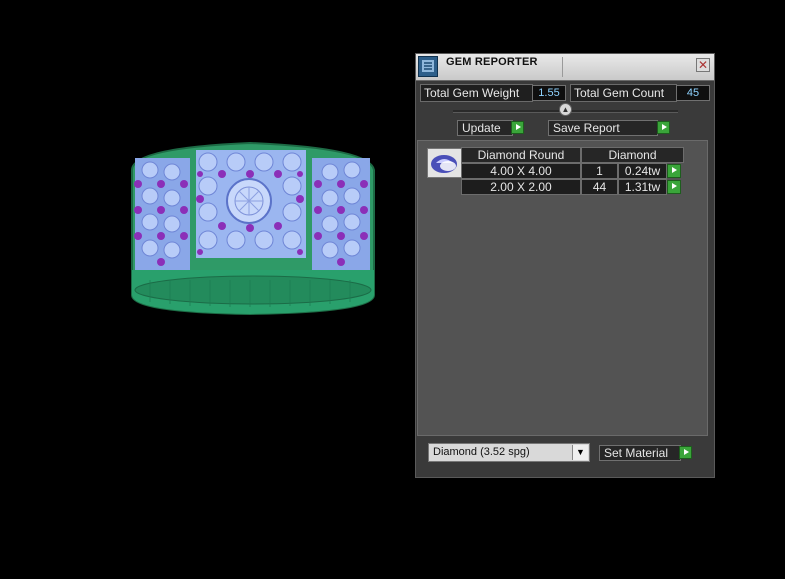 The height and width of the screenshot is (579, 785). What do you see at coordinates (642, 171) in the screenshot?
I see `row-weight: 0.24tw` at bounding box center [642, 171].